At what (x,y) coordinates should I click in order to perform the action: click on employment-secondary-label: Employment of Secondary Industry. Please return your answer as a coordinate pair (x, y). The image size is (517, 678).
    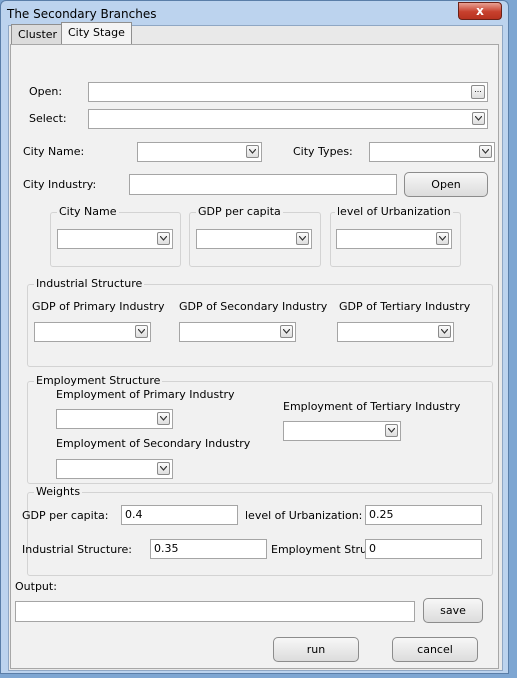
    Looking at the image, I should click on (153, 443).